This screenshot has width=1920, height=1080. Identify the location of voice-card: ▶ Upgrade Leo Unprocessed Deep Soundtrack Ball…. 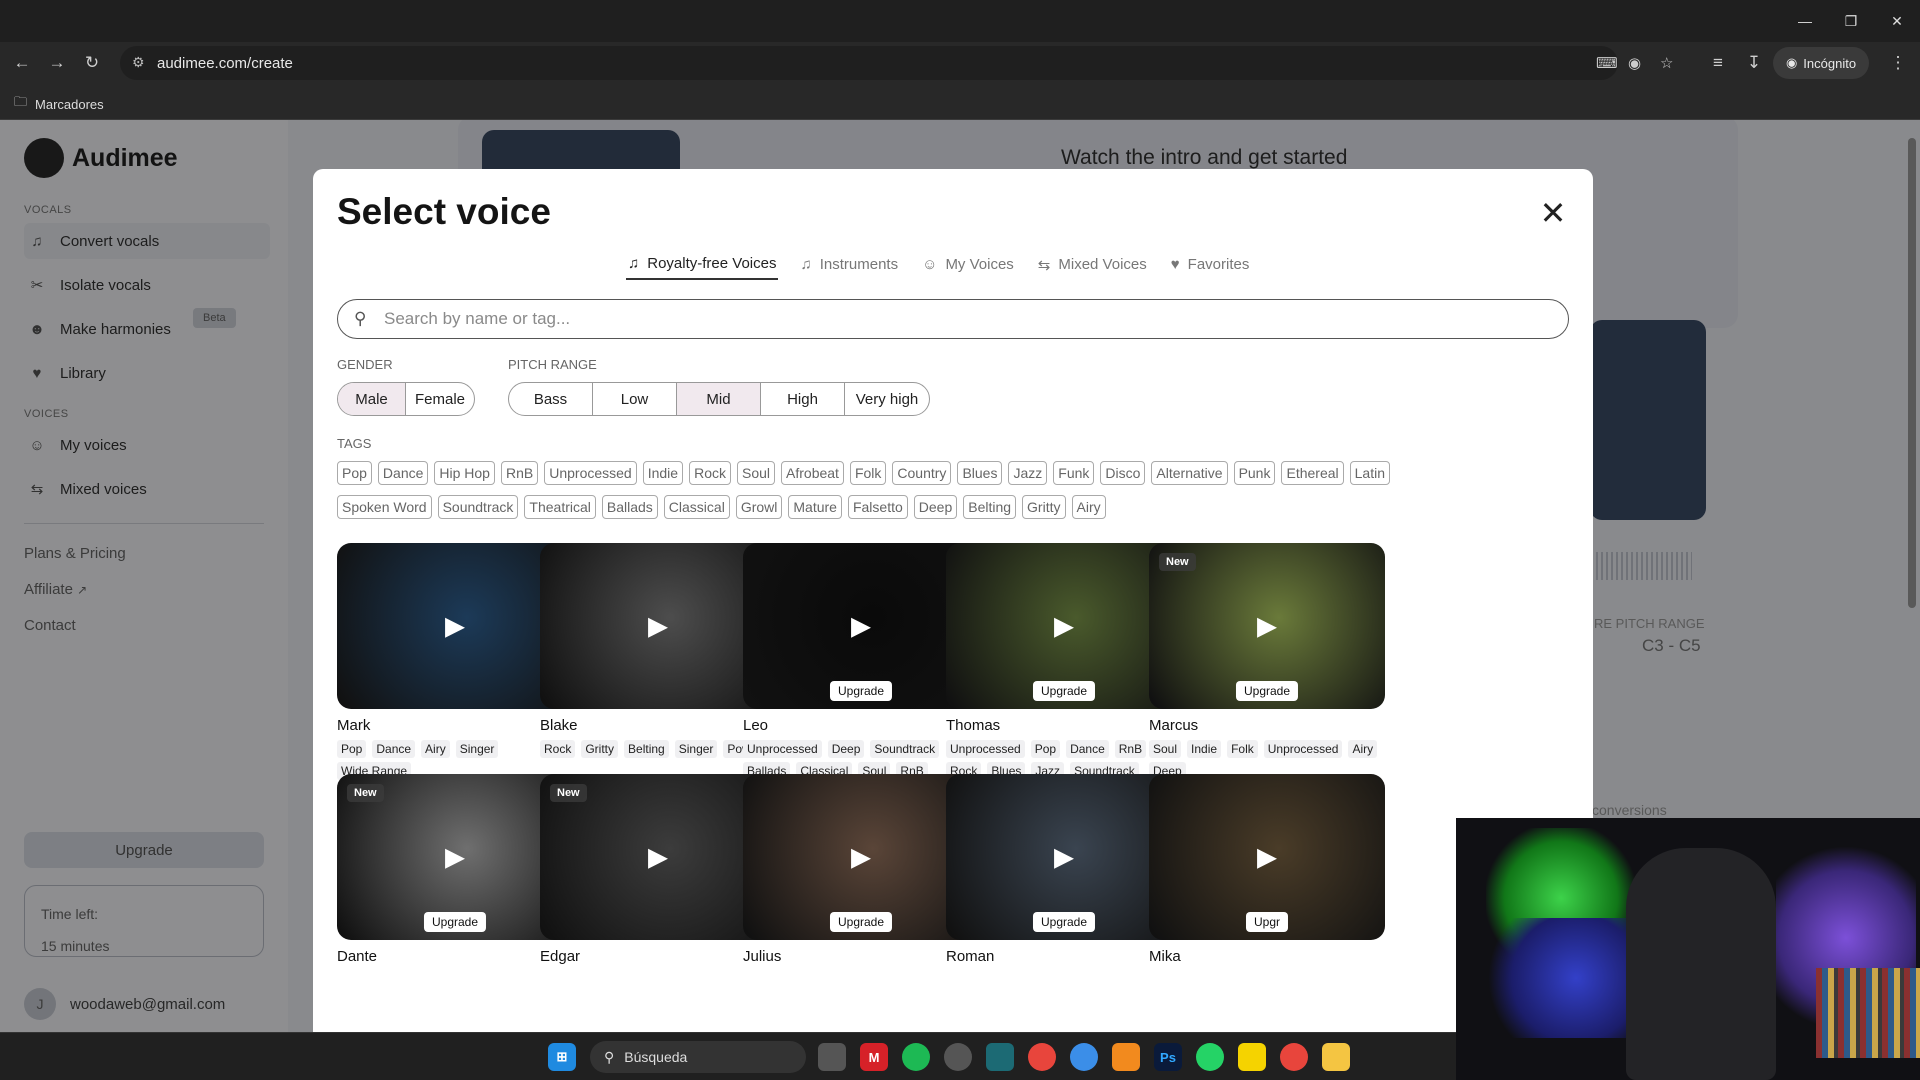
(861, 661).